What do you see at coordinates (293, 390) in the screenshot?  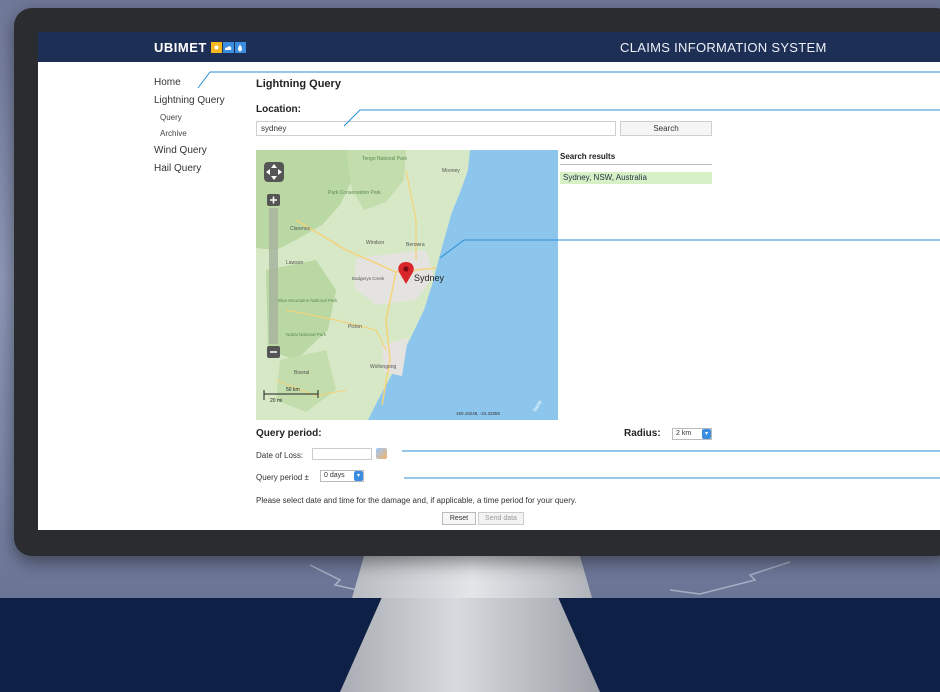 I see `svg-text: 50 km` at bounding box center [293, 390].